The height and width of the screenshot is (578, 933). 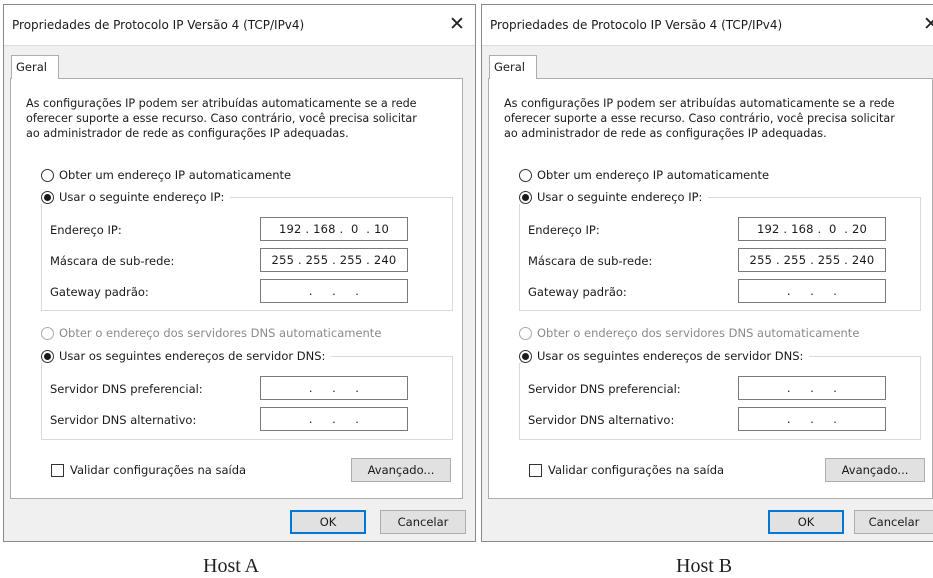 What do you see at coordinates (704, 566) in the screenshot?
I see `caption-host-b: Host B` at bounding box center [704, 566].